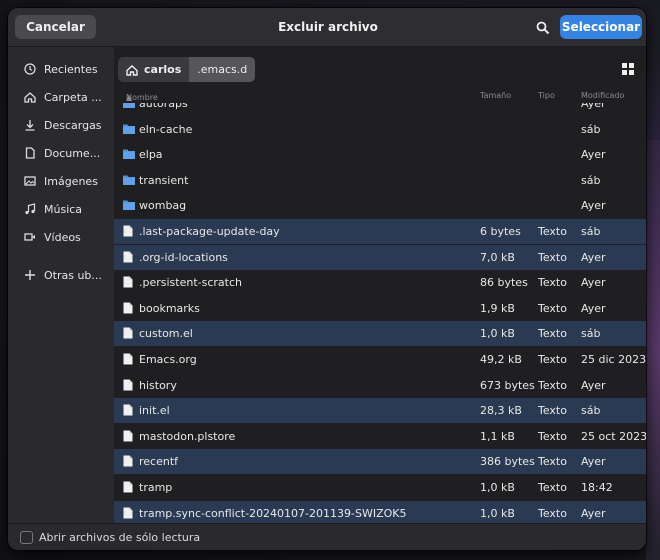  Describe the element at coordinates (380, 487) in the screenshot. I see `file-row: tramp 1,0 kB Texto 18:42` at that location.